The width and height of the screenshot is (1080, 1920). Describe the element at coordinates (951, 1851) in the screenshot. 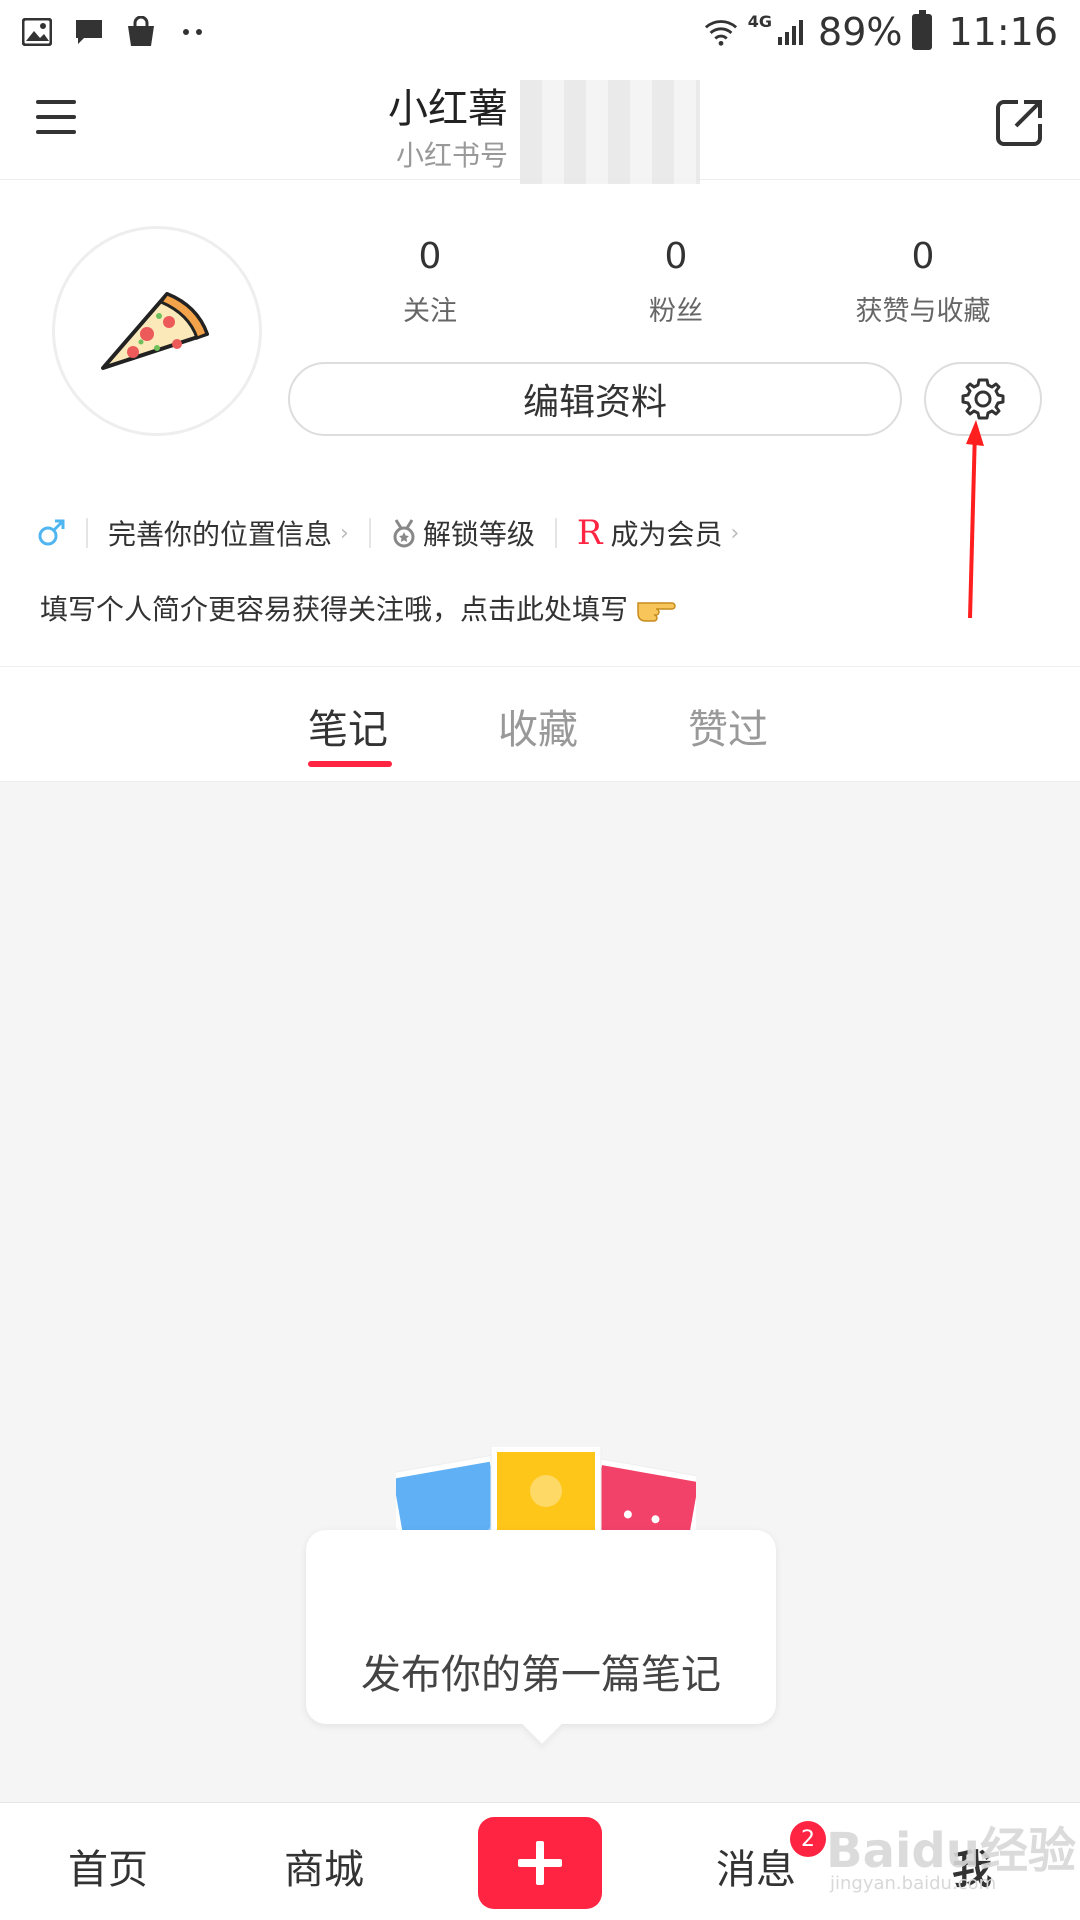

I see `watermark: Baidu经验` at that location.